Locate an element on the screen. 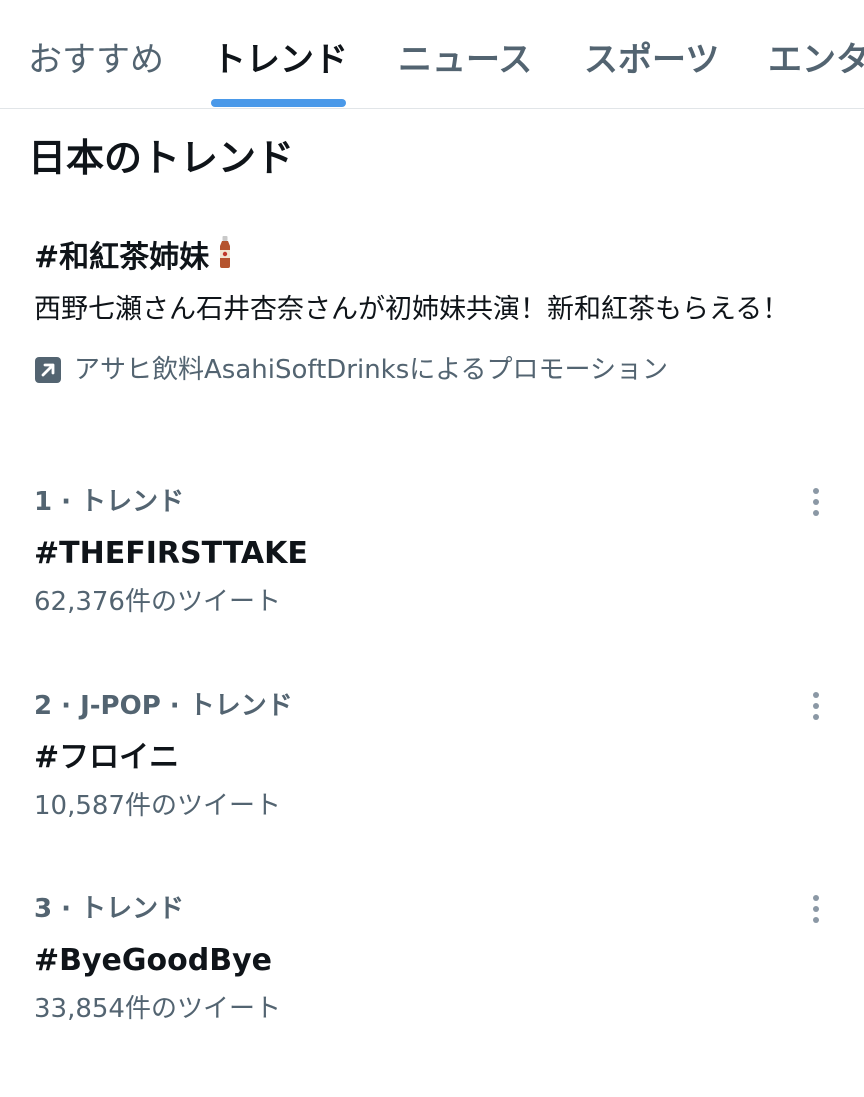 This screenshot has width=864, height=1097. promoted-arrow-icon is located at coordinates (48, 370).